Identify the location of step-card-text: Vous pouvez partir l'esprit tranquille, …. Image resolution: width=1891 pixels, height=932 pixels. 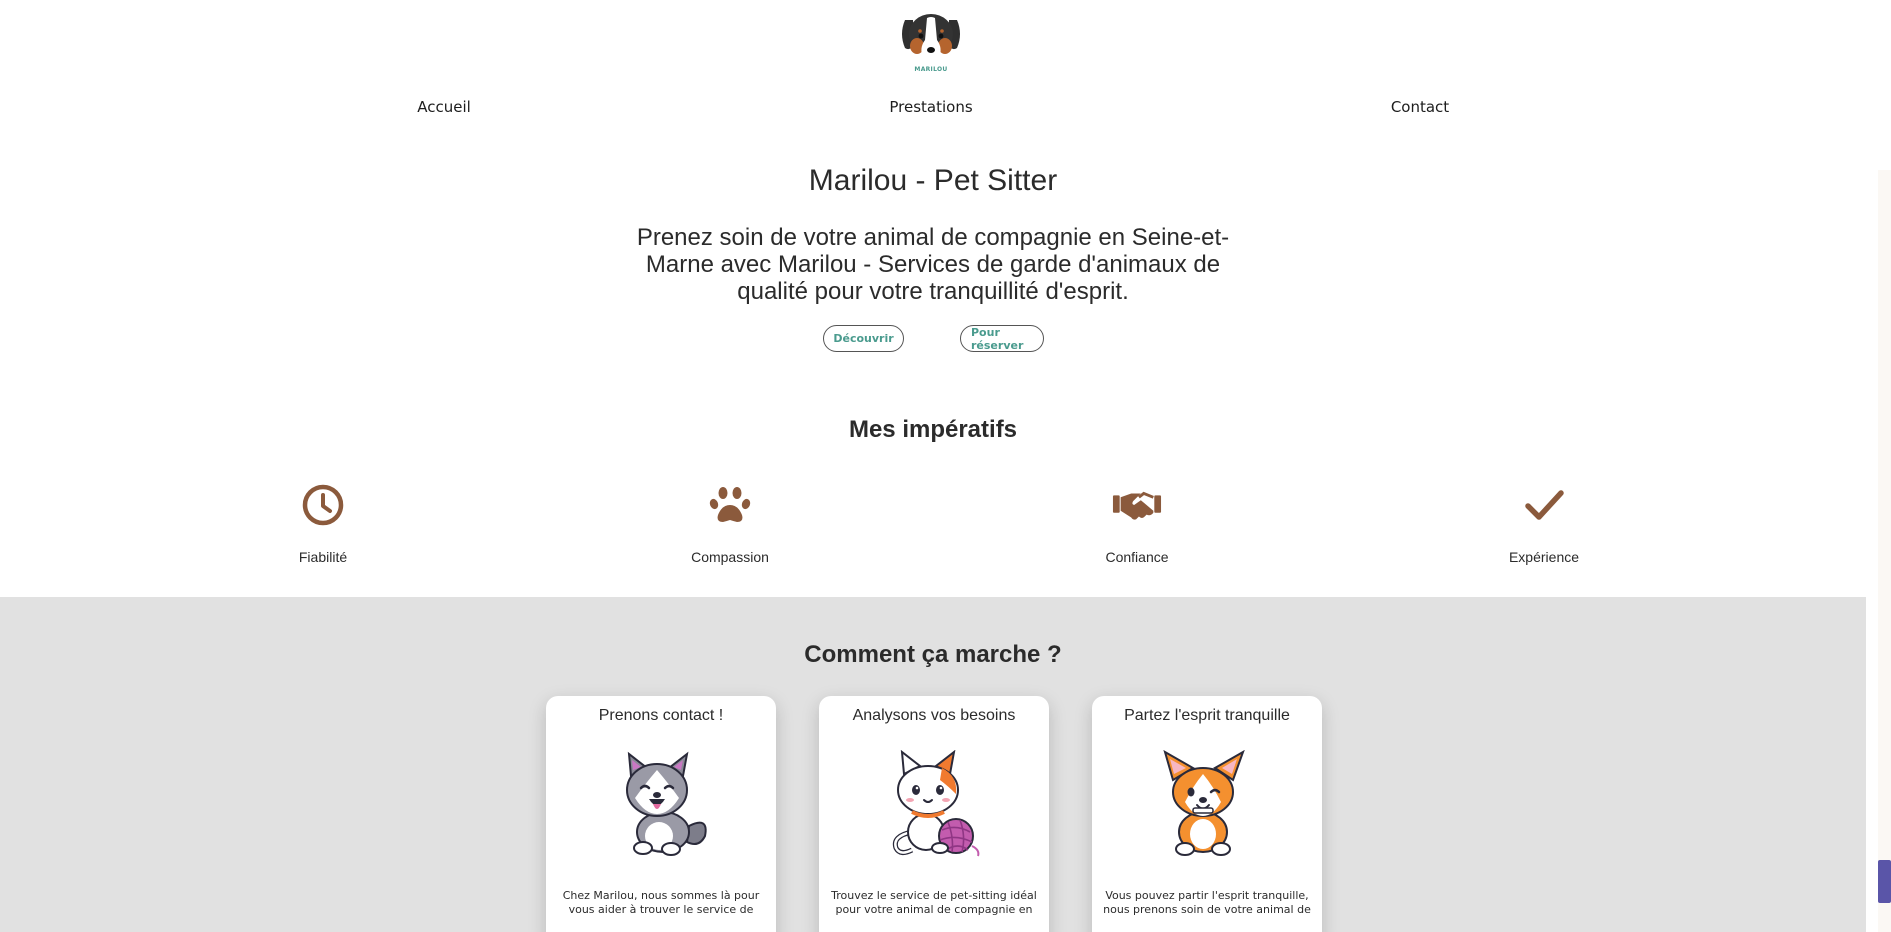
(1207, 902).